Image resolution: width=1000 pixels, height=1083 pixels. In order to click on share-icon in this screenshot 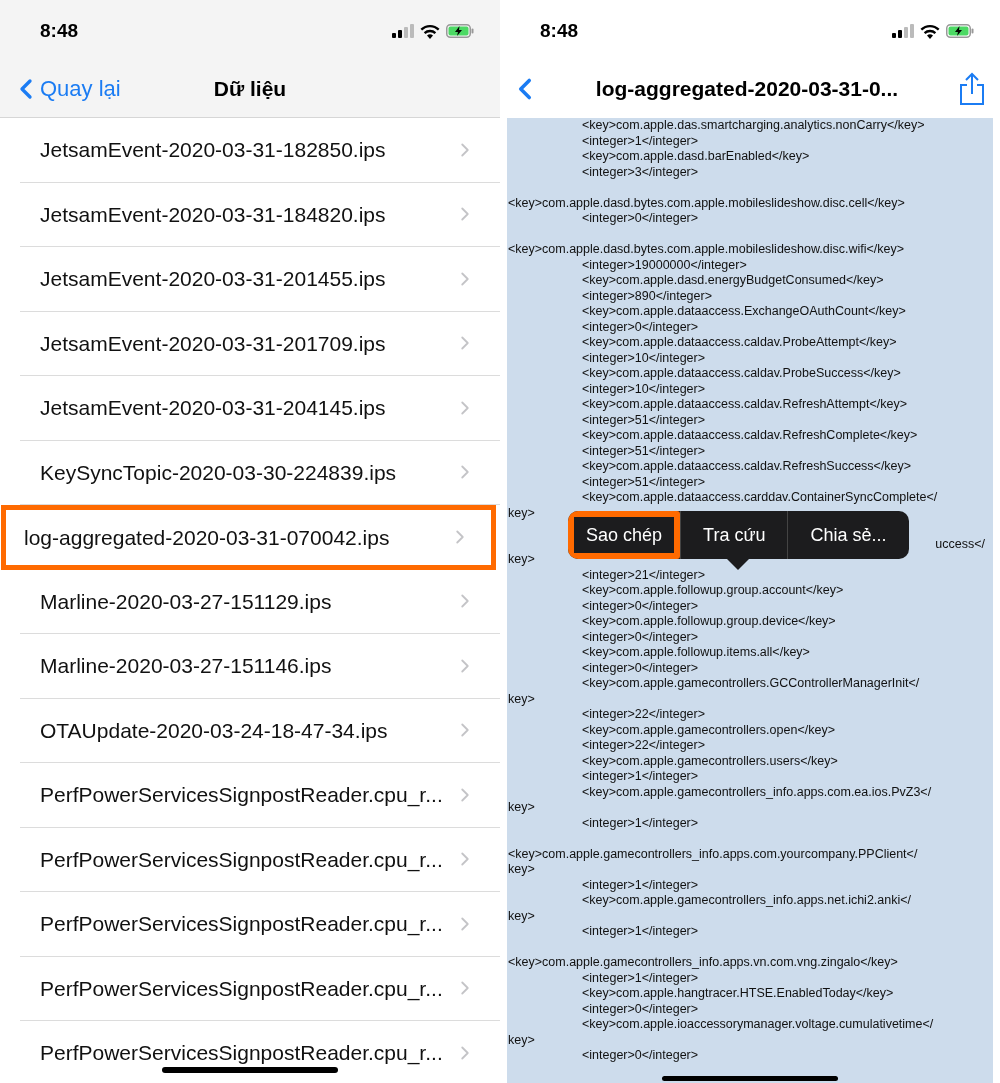, I will do `click(972, 89)`.